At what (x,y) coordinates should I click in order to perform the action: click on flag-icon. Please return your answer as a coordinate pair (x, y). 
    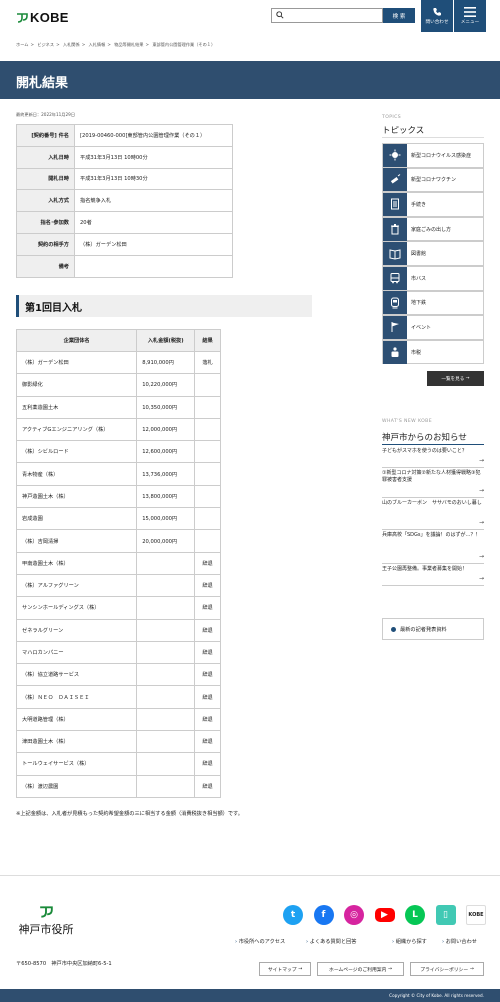
    Looking at the image, I should click on (395, 327).